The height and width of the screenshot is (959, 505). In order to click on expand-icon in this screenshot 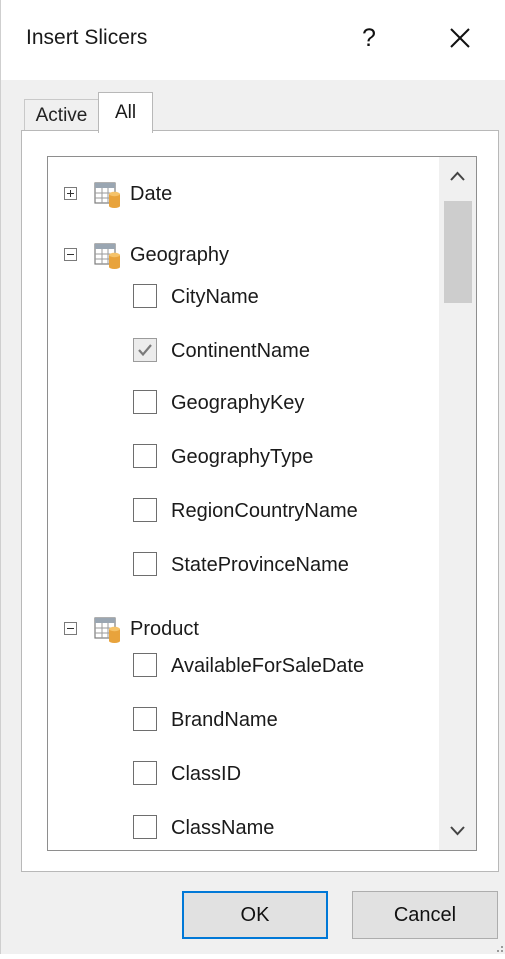, I will do `click(70, 193)`.